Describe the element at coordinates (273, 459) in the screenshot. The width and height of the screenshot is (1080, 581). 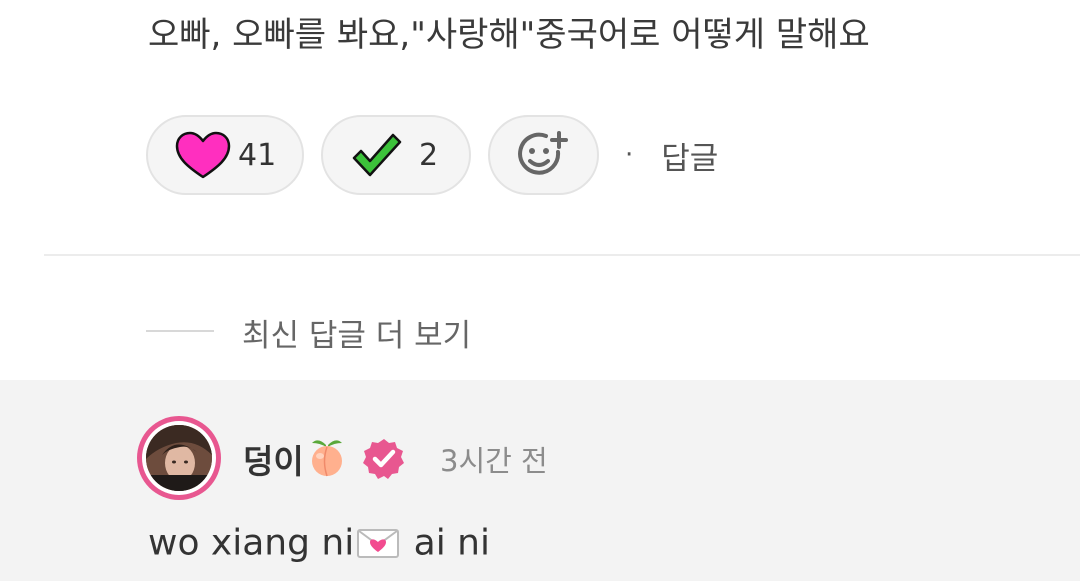
I see `username: 덩이` at that location.